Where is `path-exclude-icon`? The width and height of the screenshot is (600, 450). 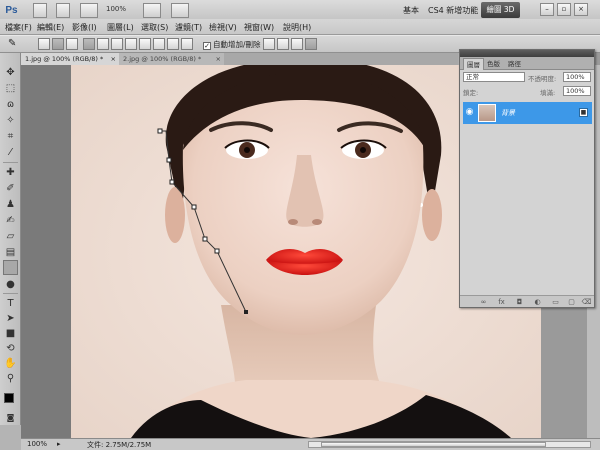
path-exclude-icon is located at coordinates (311, 44).